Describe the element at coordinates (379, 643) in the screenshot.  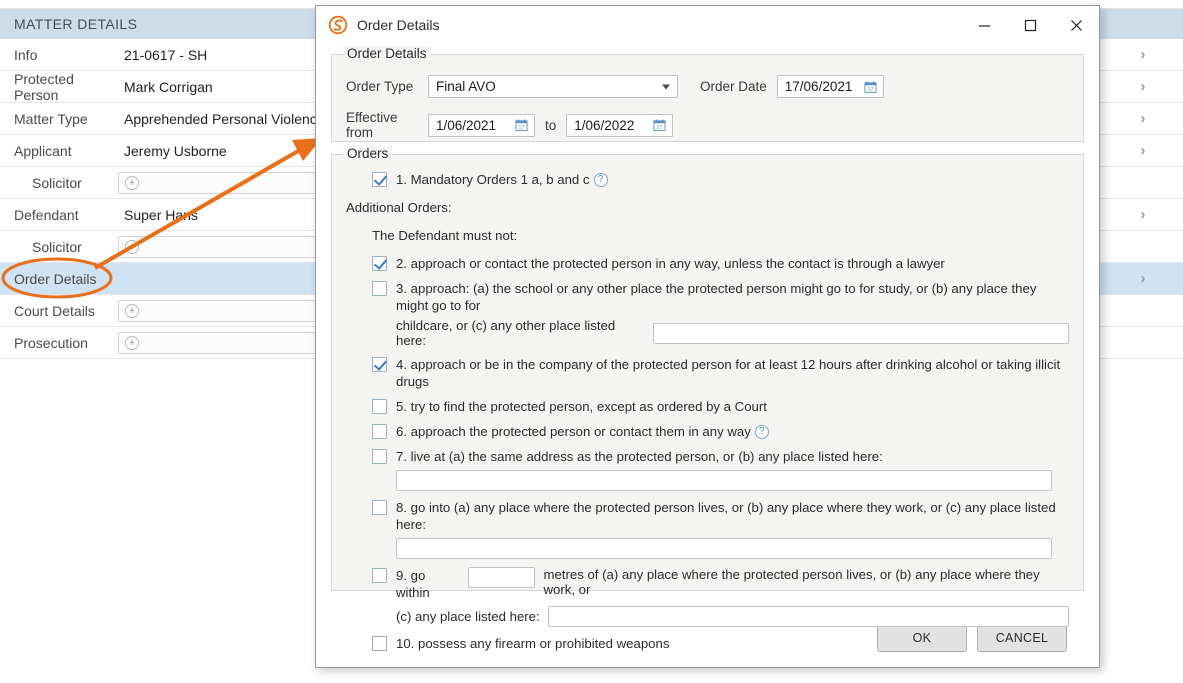
I see `order-10-checkbox` at that location.